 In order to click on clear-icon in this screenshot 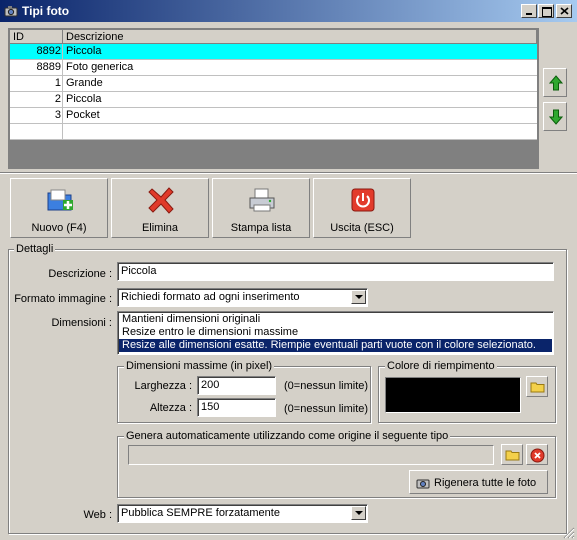, I will do `click(537, 455)`.